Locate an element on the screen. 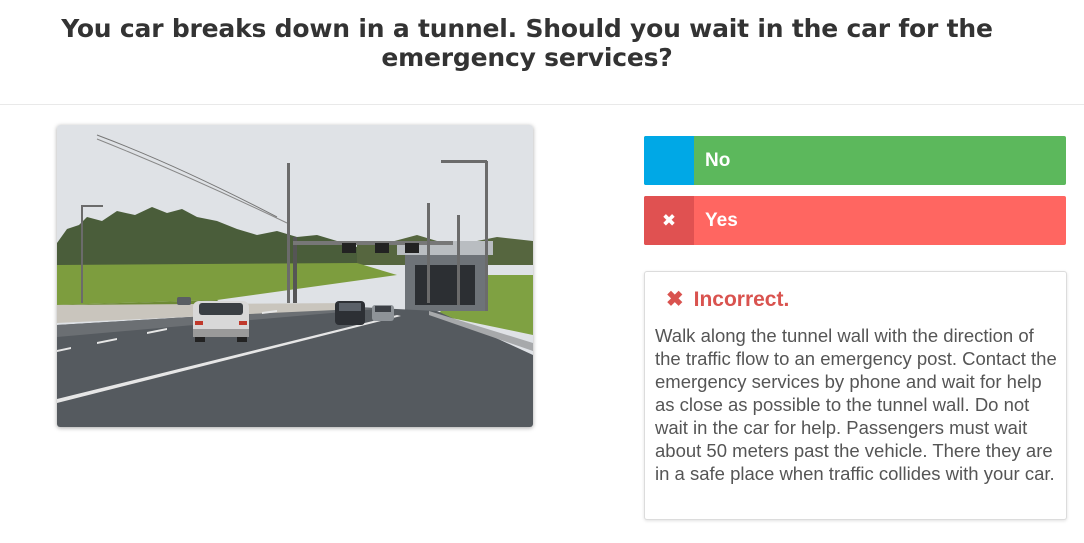 Image resolution: width=1084 pixels, height=543 pixels. answer-no-marker is located at coordinates (669, 160).